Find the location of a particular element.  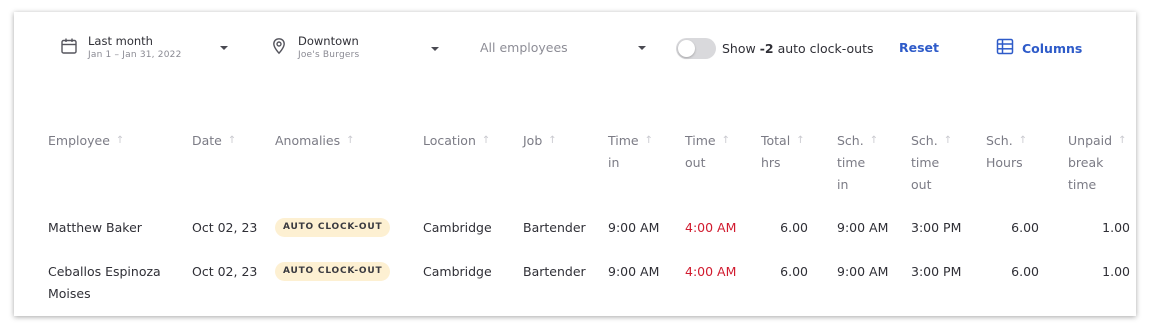

auto-clock-out-count: -2 is located at coordinates (766, 48).